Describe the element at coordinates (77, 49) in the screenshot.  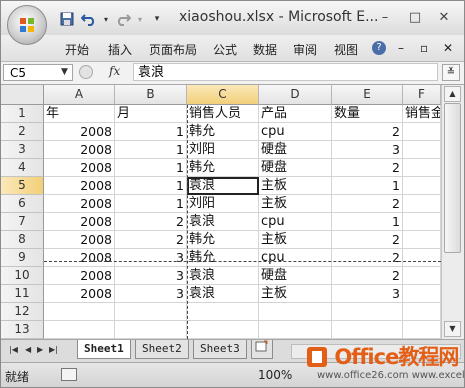
I see `tab-home: 开始` at that location.